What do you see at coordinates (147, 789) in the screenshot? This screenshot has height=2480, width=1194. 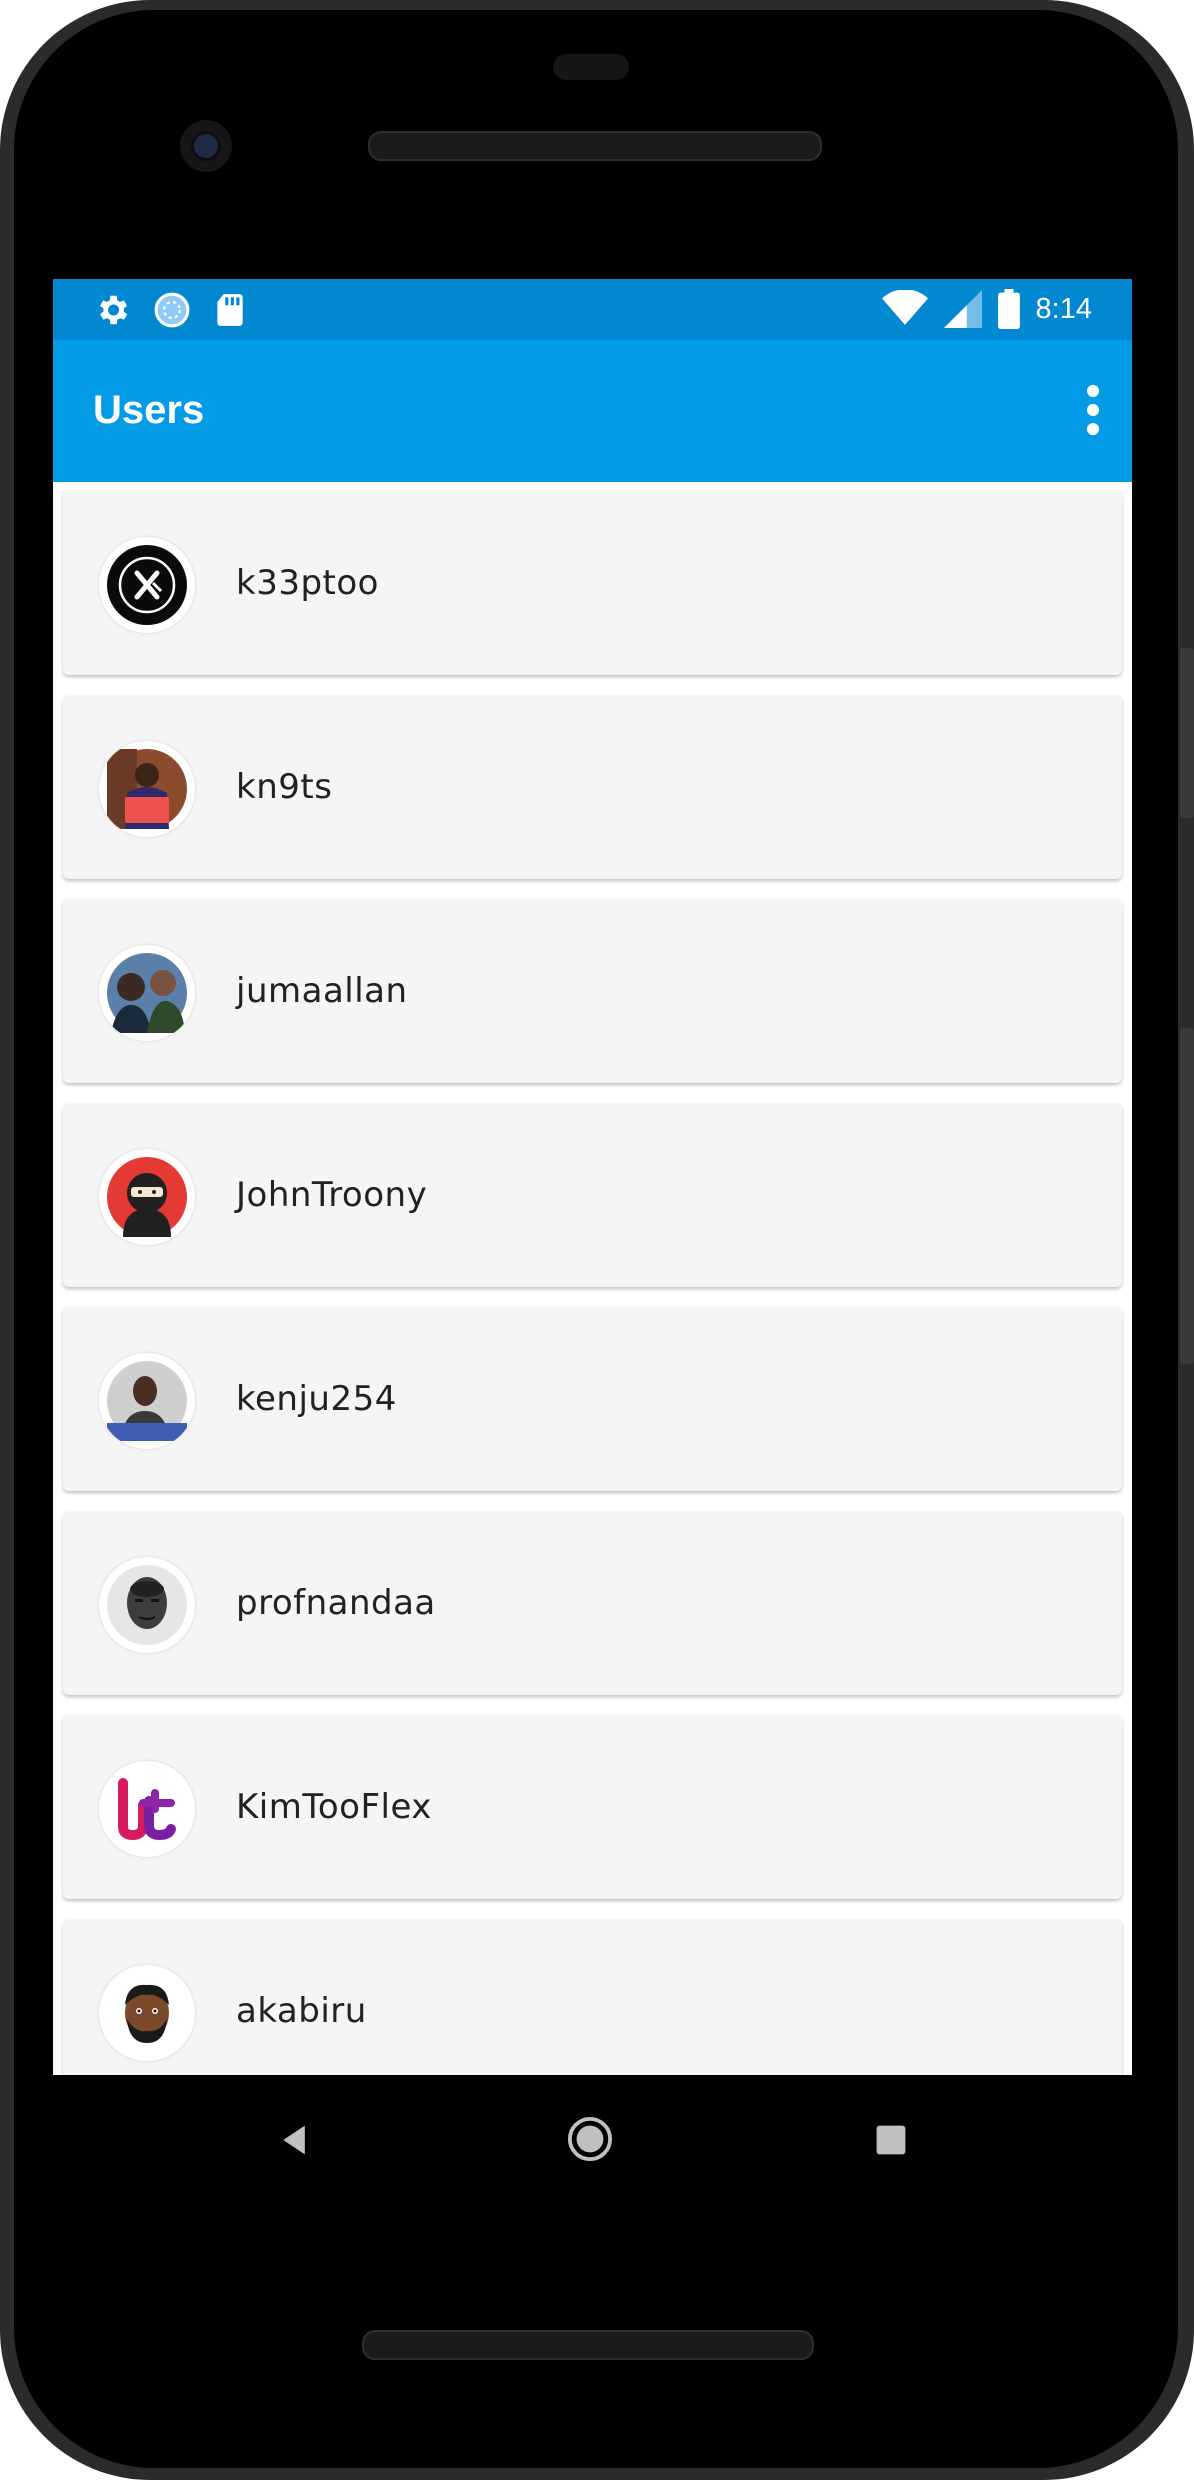 I see `kn9ts-avatar` at bounding box center [147, 789].